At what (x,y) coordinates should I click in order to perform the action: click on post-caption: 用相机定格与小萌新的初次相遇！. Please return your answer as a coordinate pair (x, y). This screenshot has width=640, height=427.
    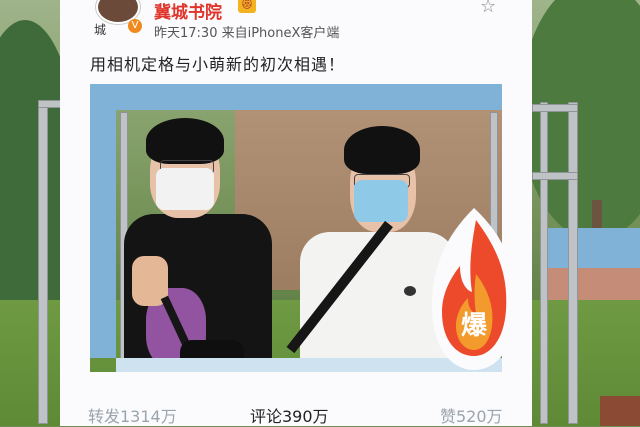
    Looking at the image, I should click on (218, 64).